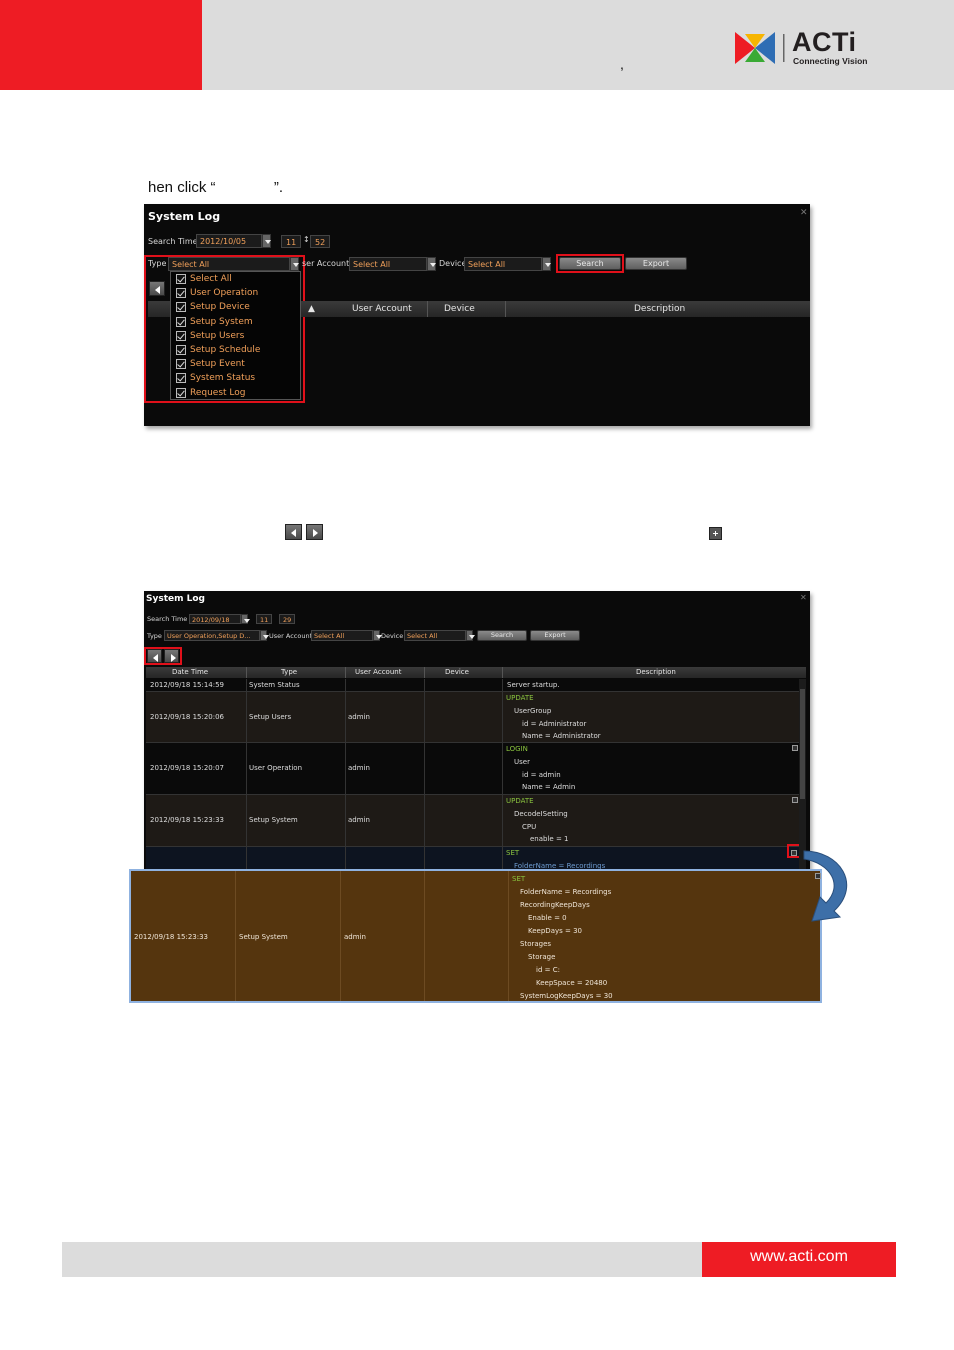 The height and width of the screenshot is (1350, 954). What do you see at coordinates (293, 532) in the screenshot?
I see `prev-arrow-icon` at bounding box center [293, 532].